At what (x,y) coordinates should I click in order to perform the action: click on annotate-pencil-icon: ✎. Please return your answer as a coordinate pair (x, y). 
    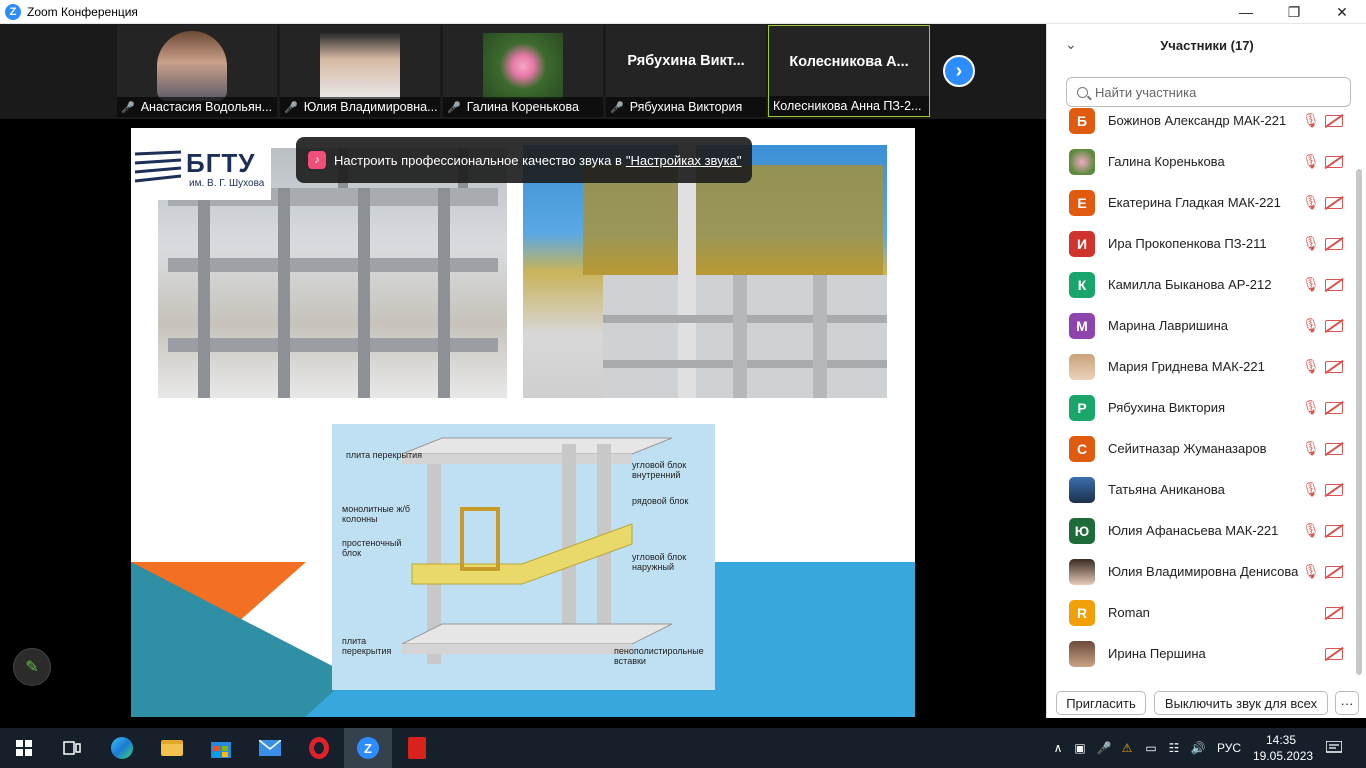
    Looking at the image, I should click on (32, 667).